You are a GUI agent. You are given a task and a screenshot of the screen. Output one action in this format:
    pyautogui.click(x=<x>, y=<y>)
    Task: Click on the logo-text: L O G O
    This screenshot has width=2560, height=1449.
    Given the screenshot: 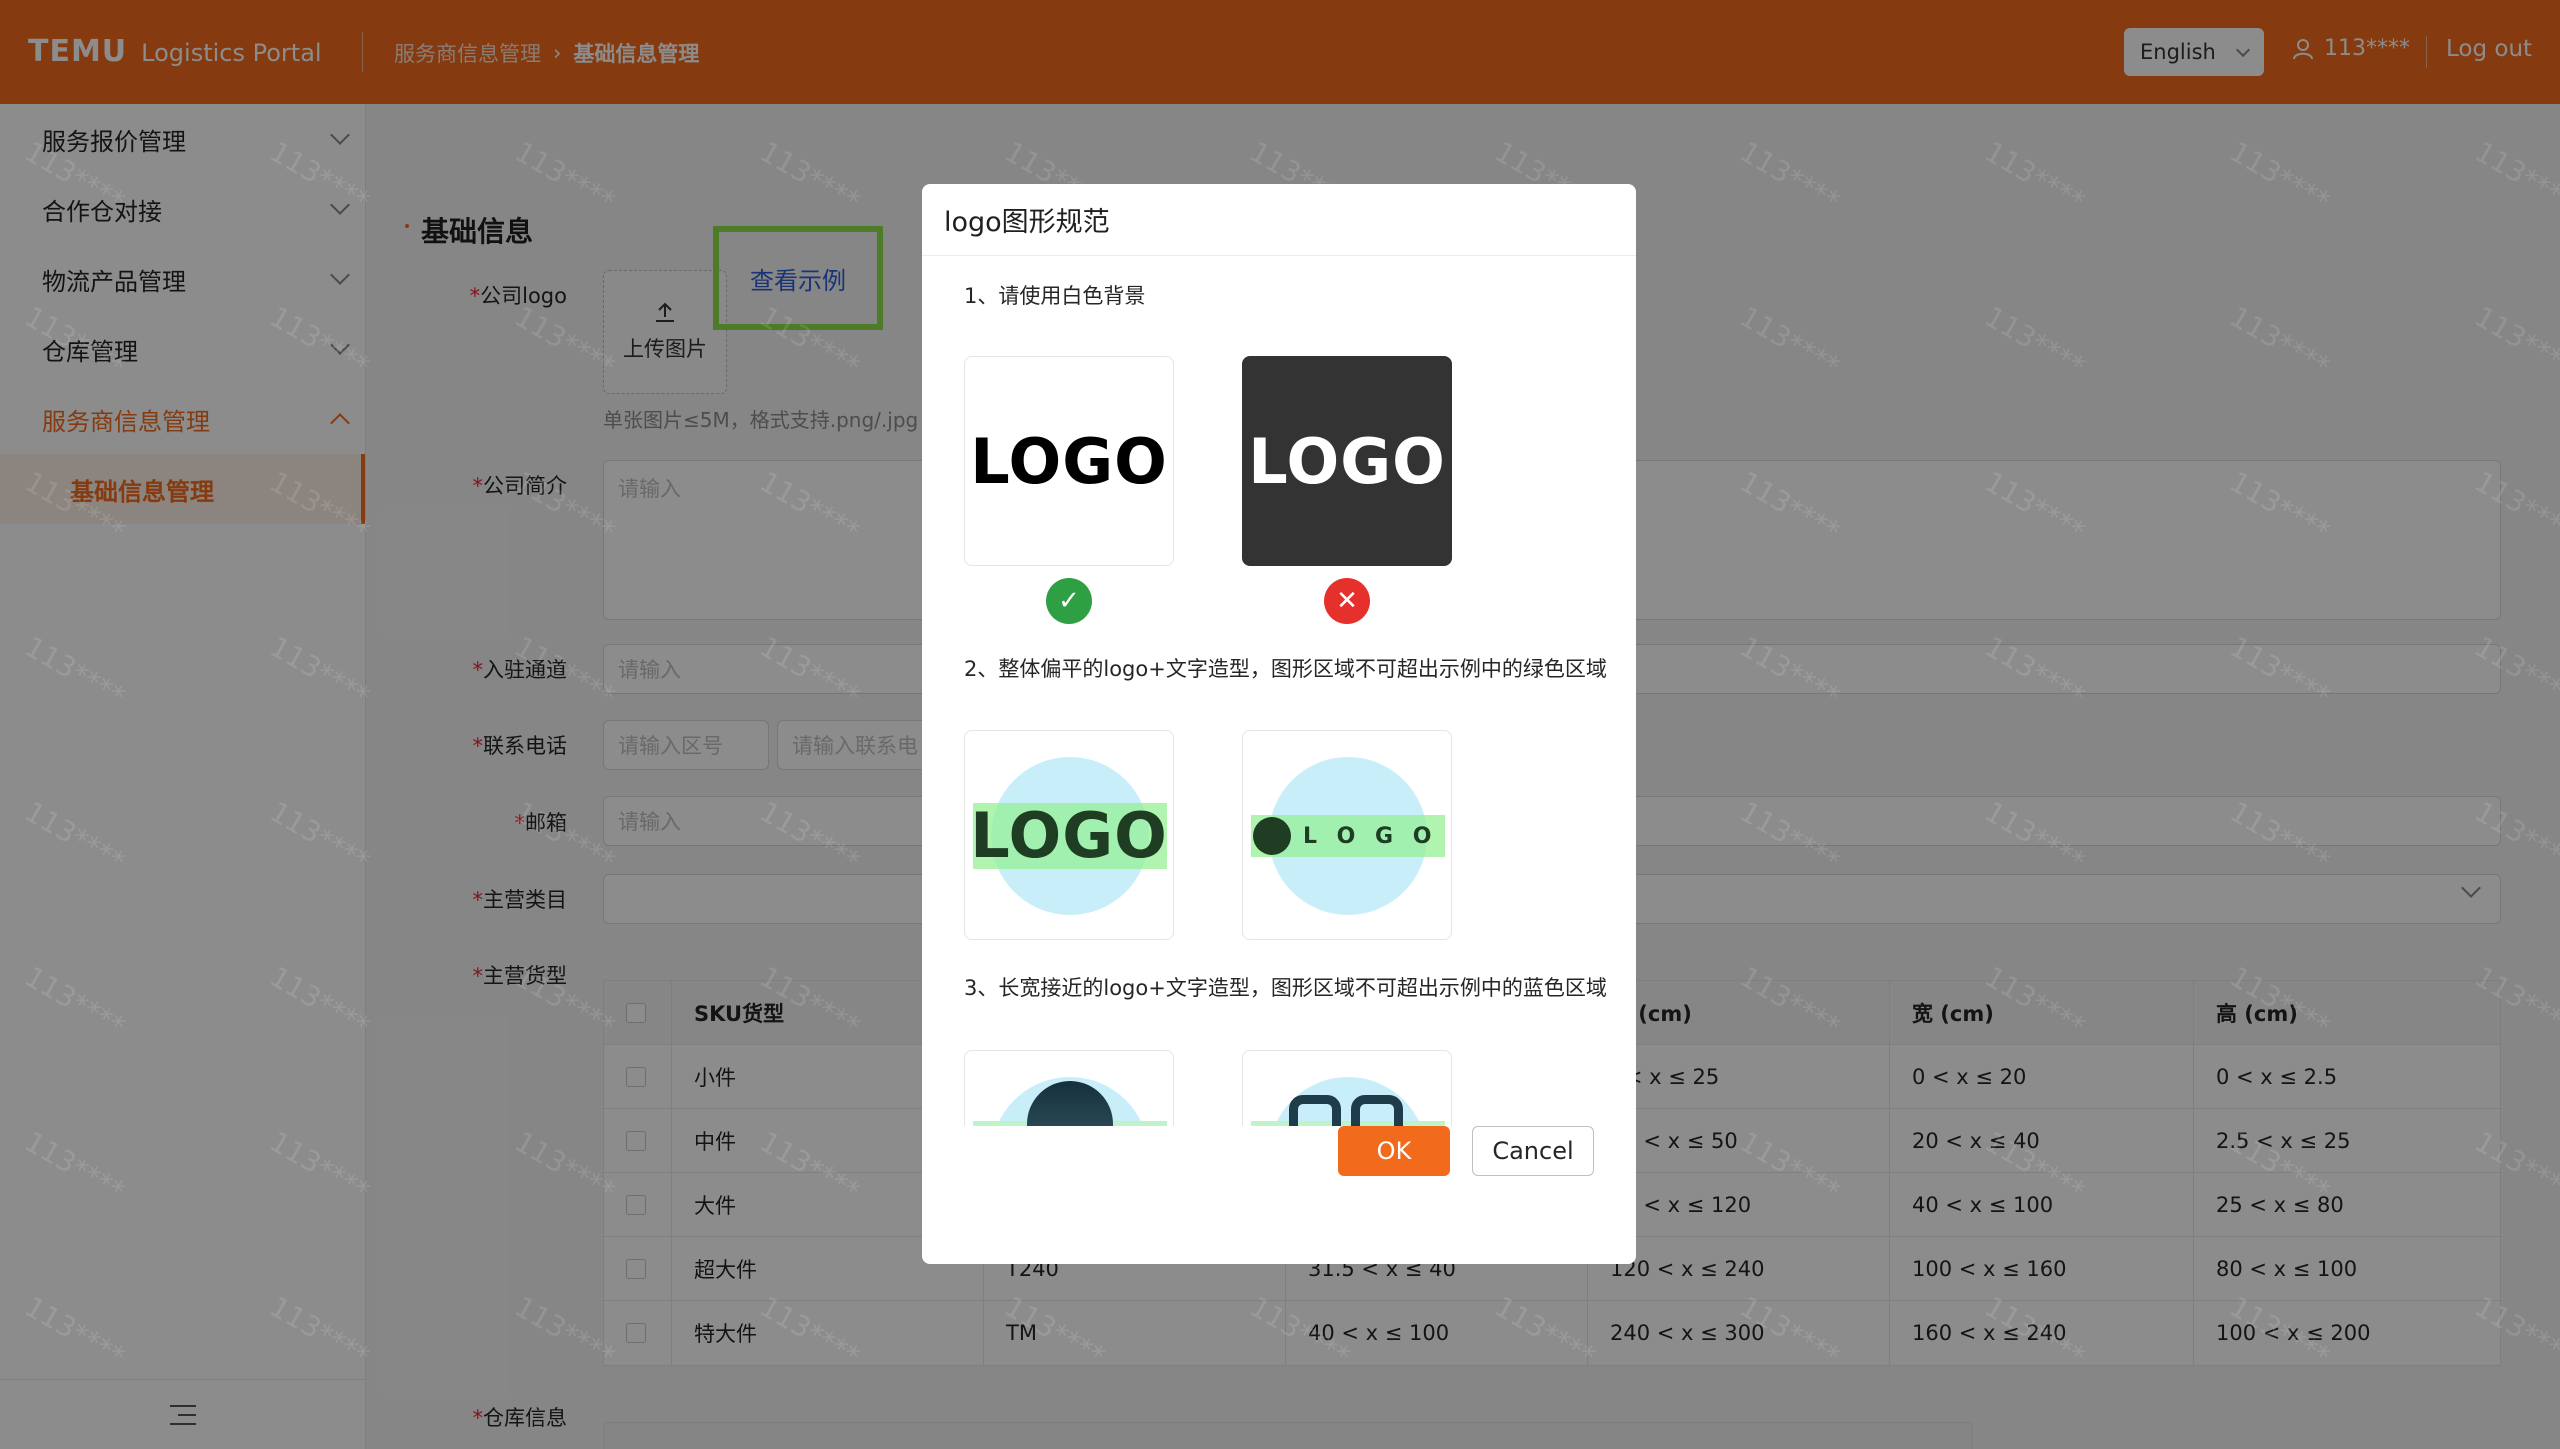 What is the action you would take?
    pyautogui.click(x=1370, y=836)
    